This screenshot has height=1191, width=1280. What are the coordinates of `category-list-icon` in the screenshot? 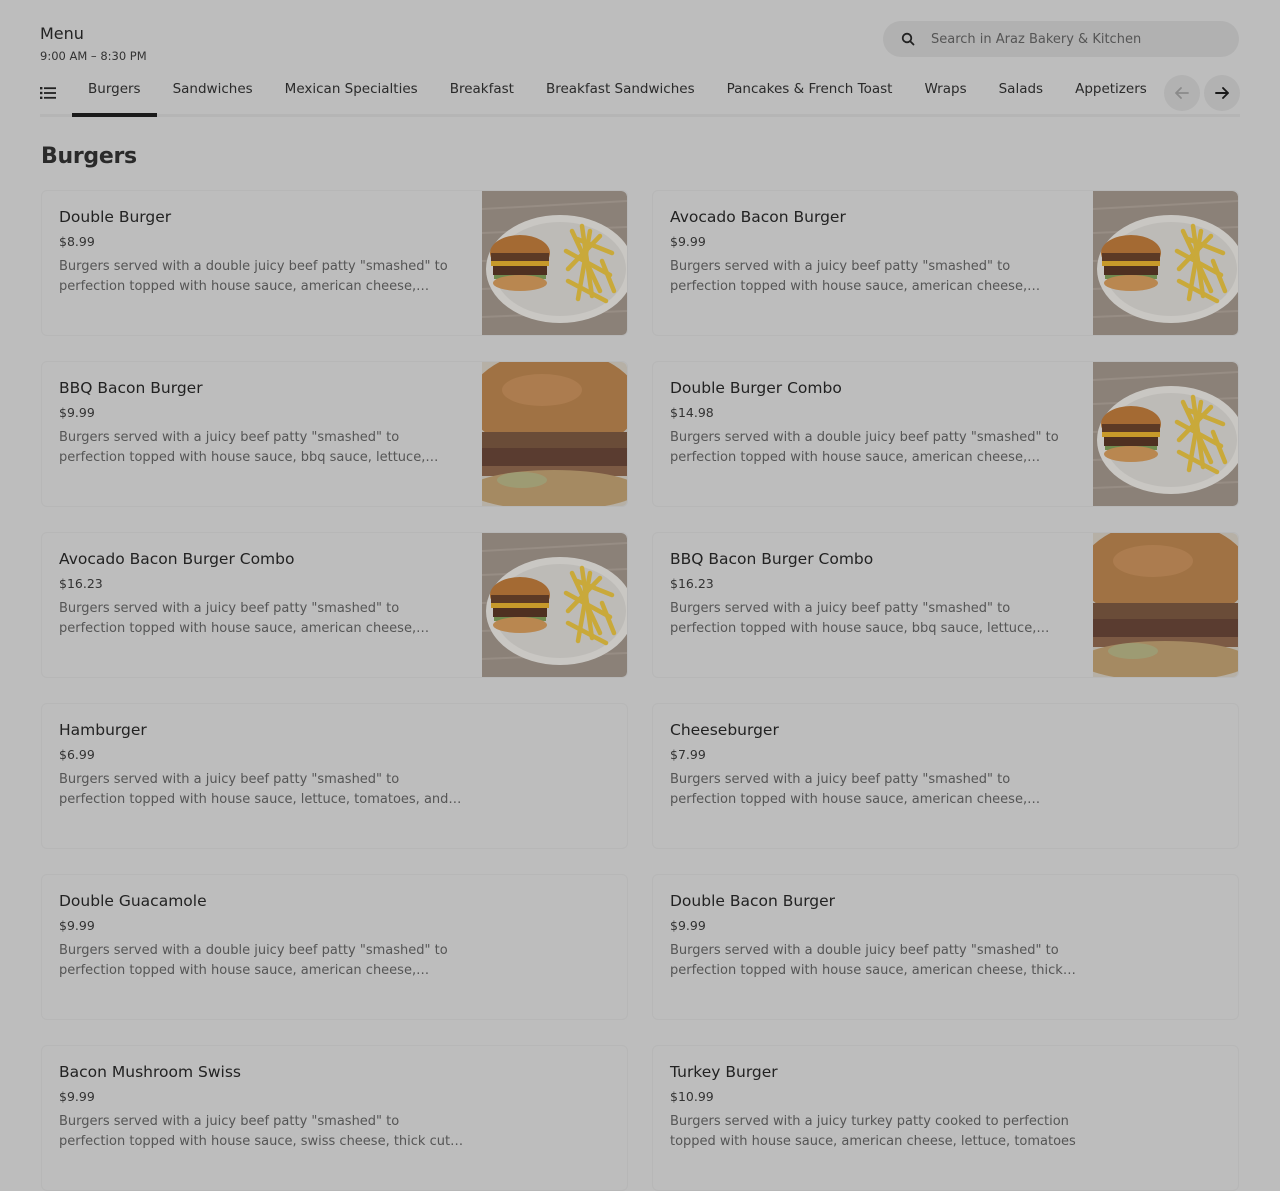 It's located at (48, 92).